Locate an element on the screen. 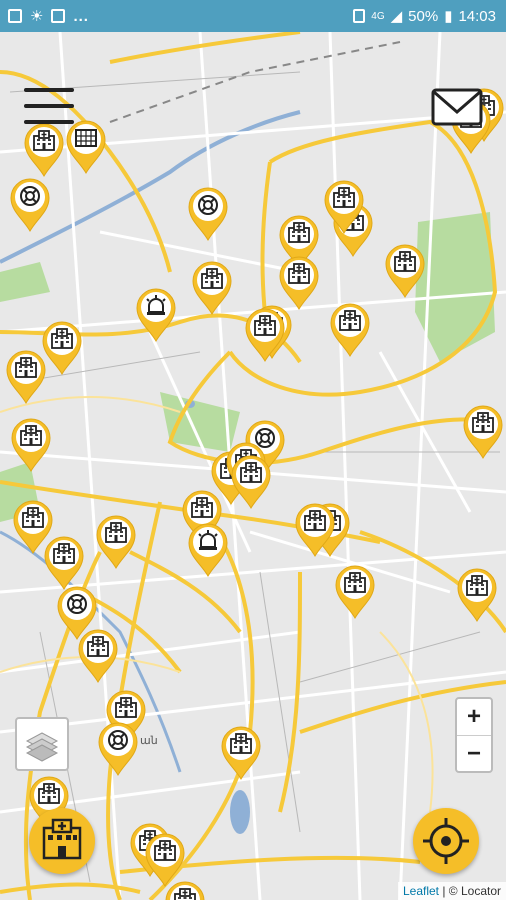 This screenshot has width=506, height=900. network-type: 4G is located at coordinates (378, 16).